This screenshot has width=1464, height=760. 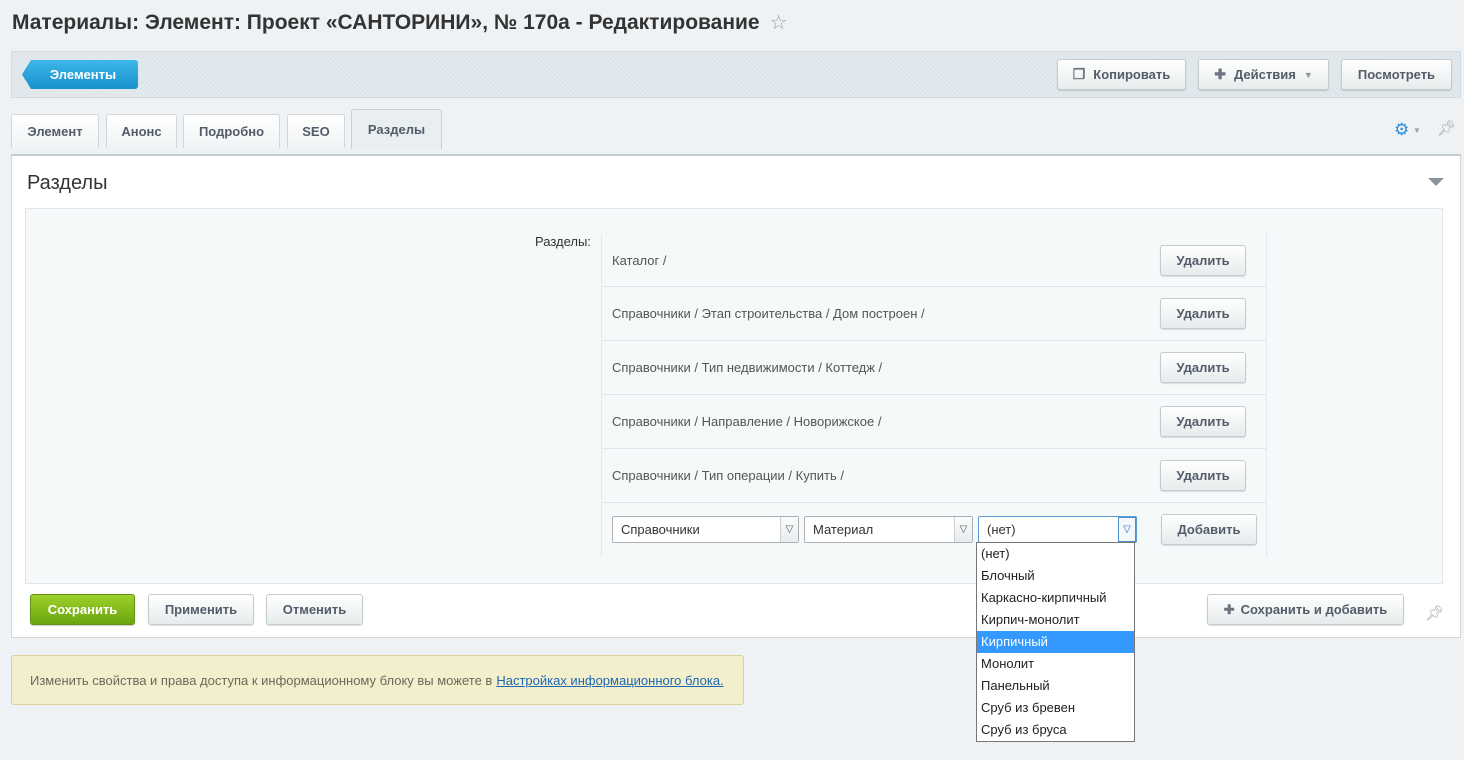 I want to click on dropdown-option-highlighted: Кирпичный, so click(x=1055, y=642).